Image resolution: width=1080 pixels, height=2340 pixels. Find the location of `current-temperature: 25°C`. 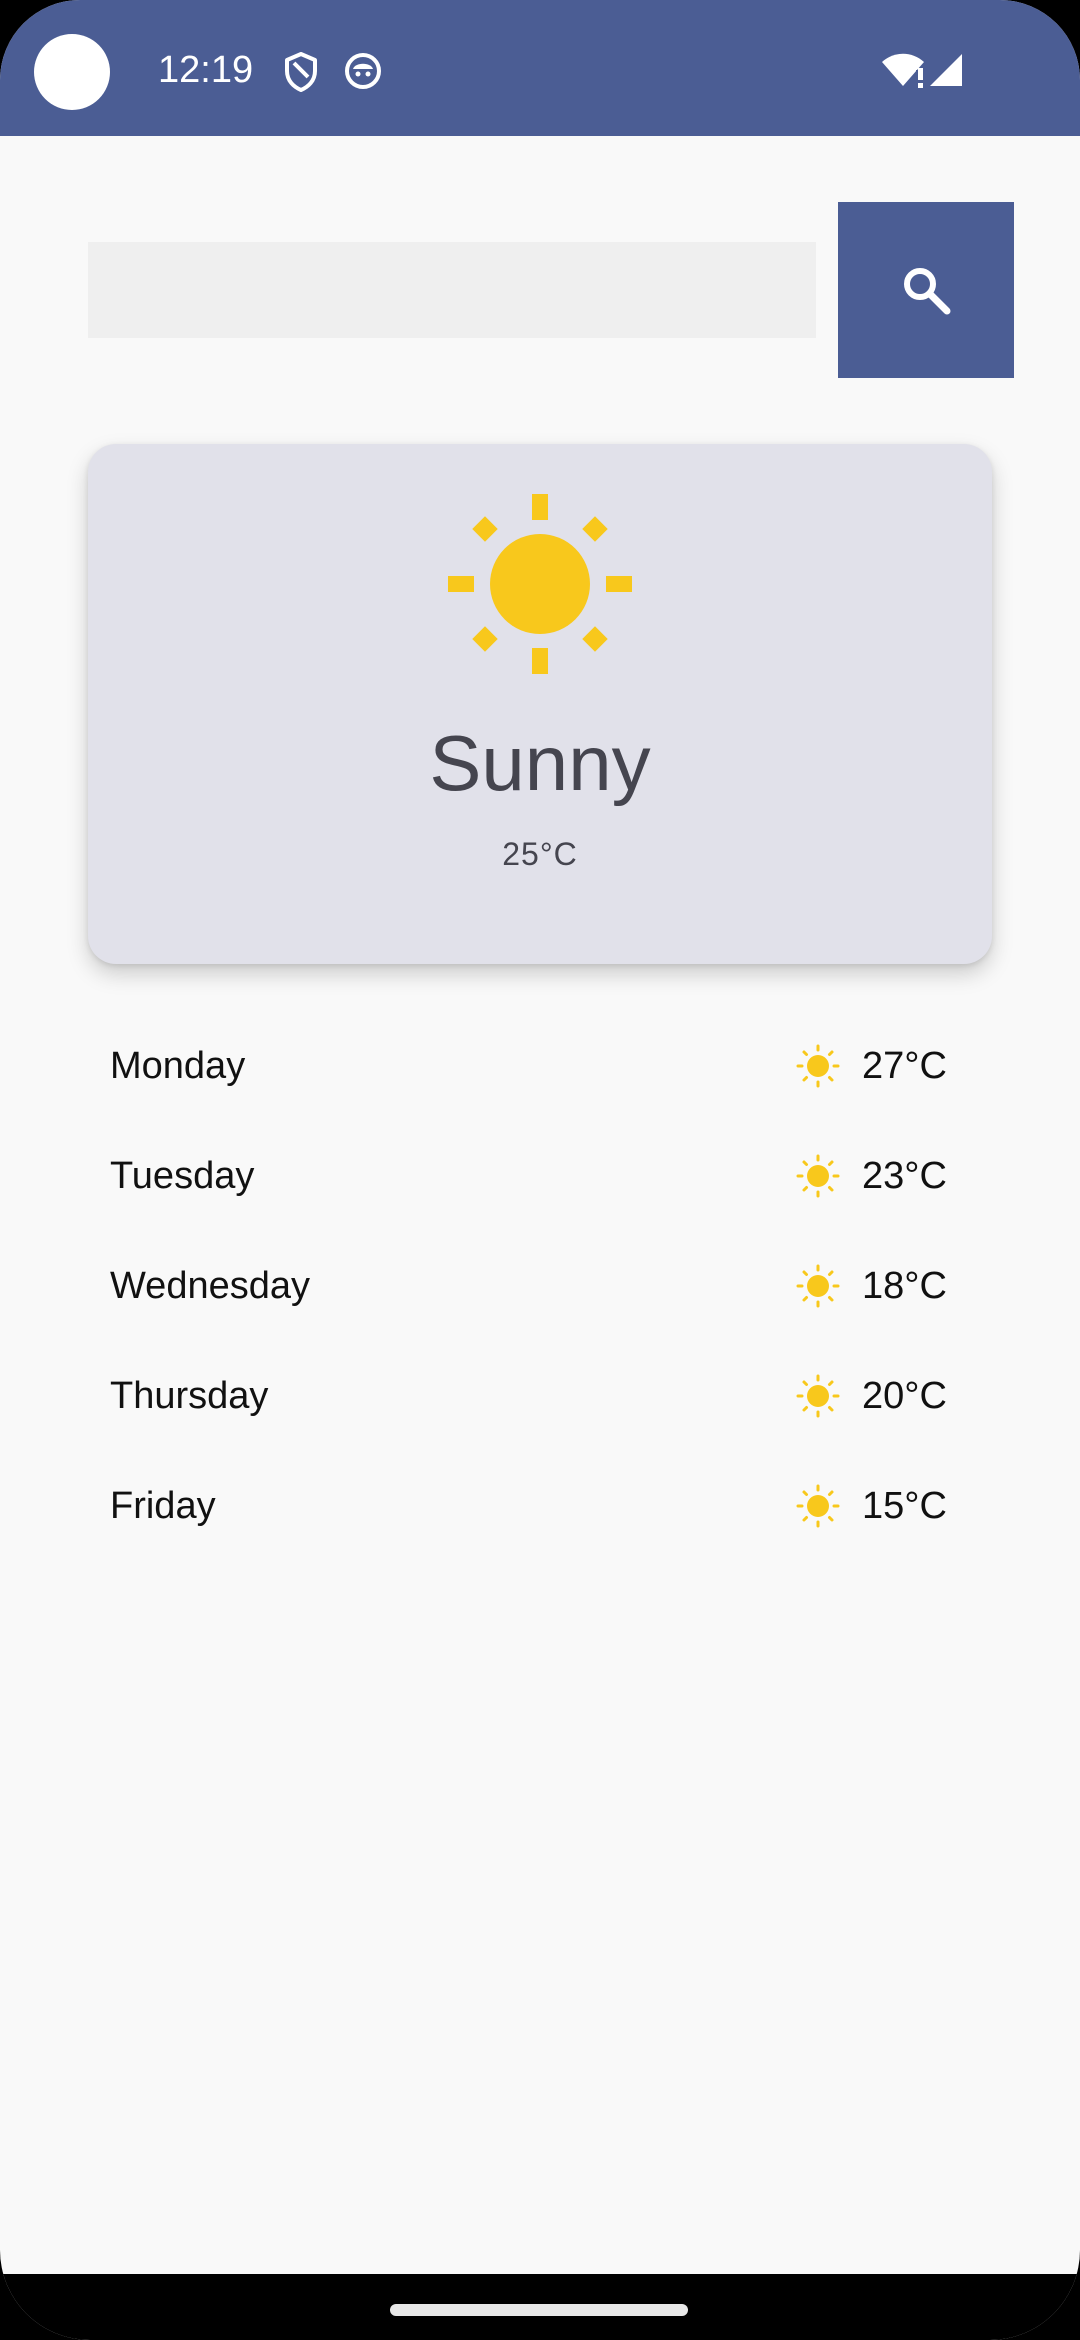

current-temperature: 25°C is located at coordinates (540, 854).